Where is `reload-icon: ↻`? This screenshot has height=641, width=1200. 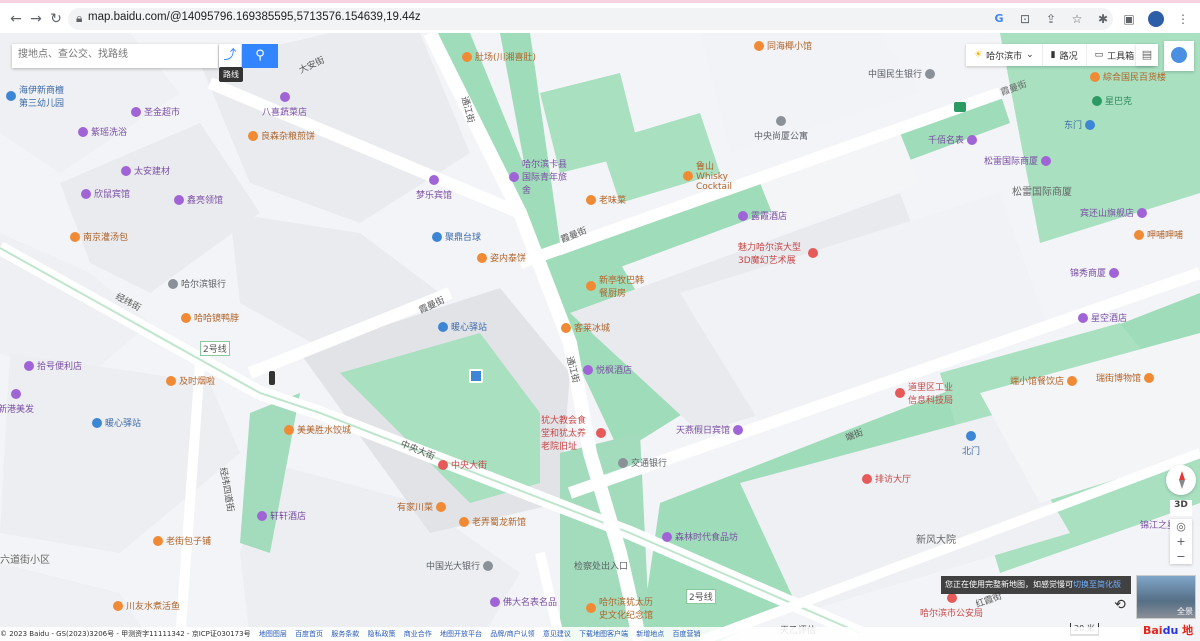 reload-icon: ↻ is located at coordinates (56, 19).